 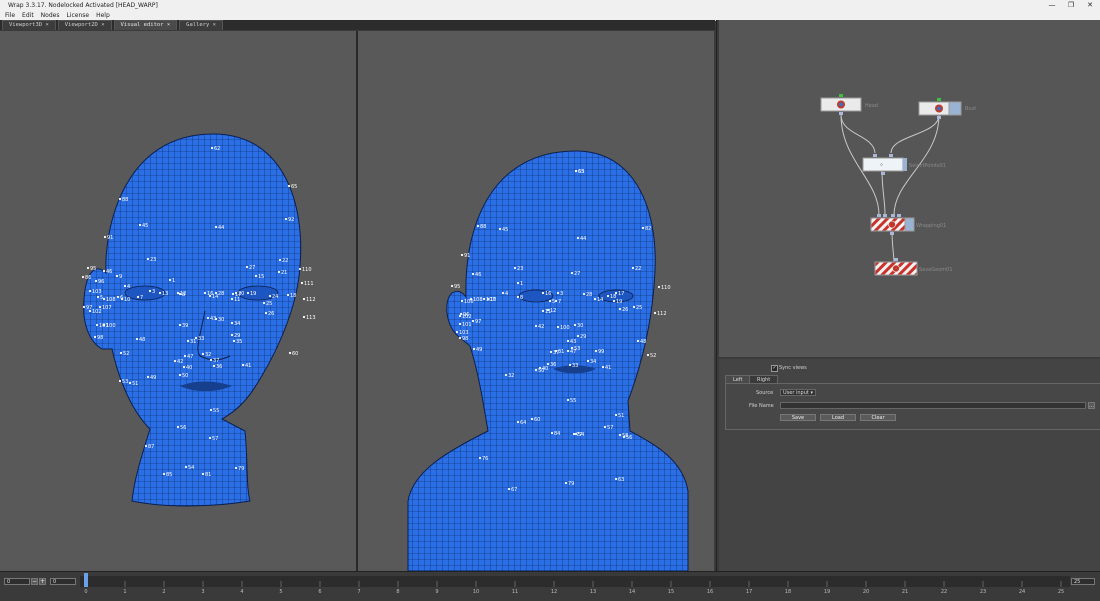 I want to click on save-button: Save, so click(x=798, y=417).